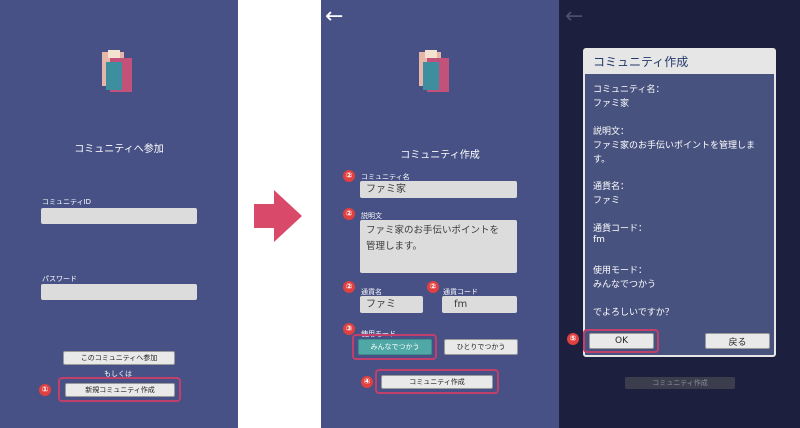  What do you see at coordinates (679, 62) in the screenshot?
I see `dialog-title: コミュニティ作成` at bounding box center [679, 62].